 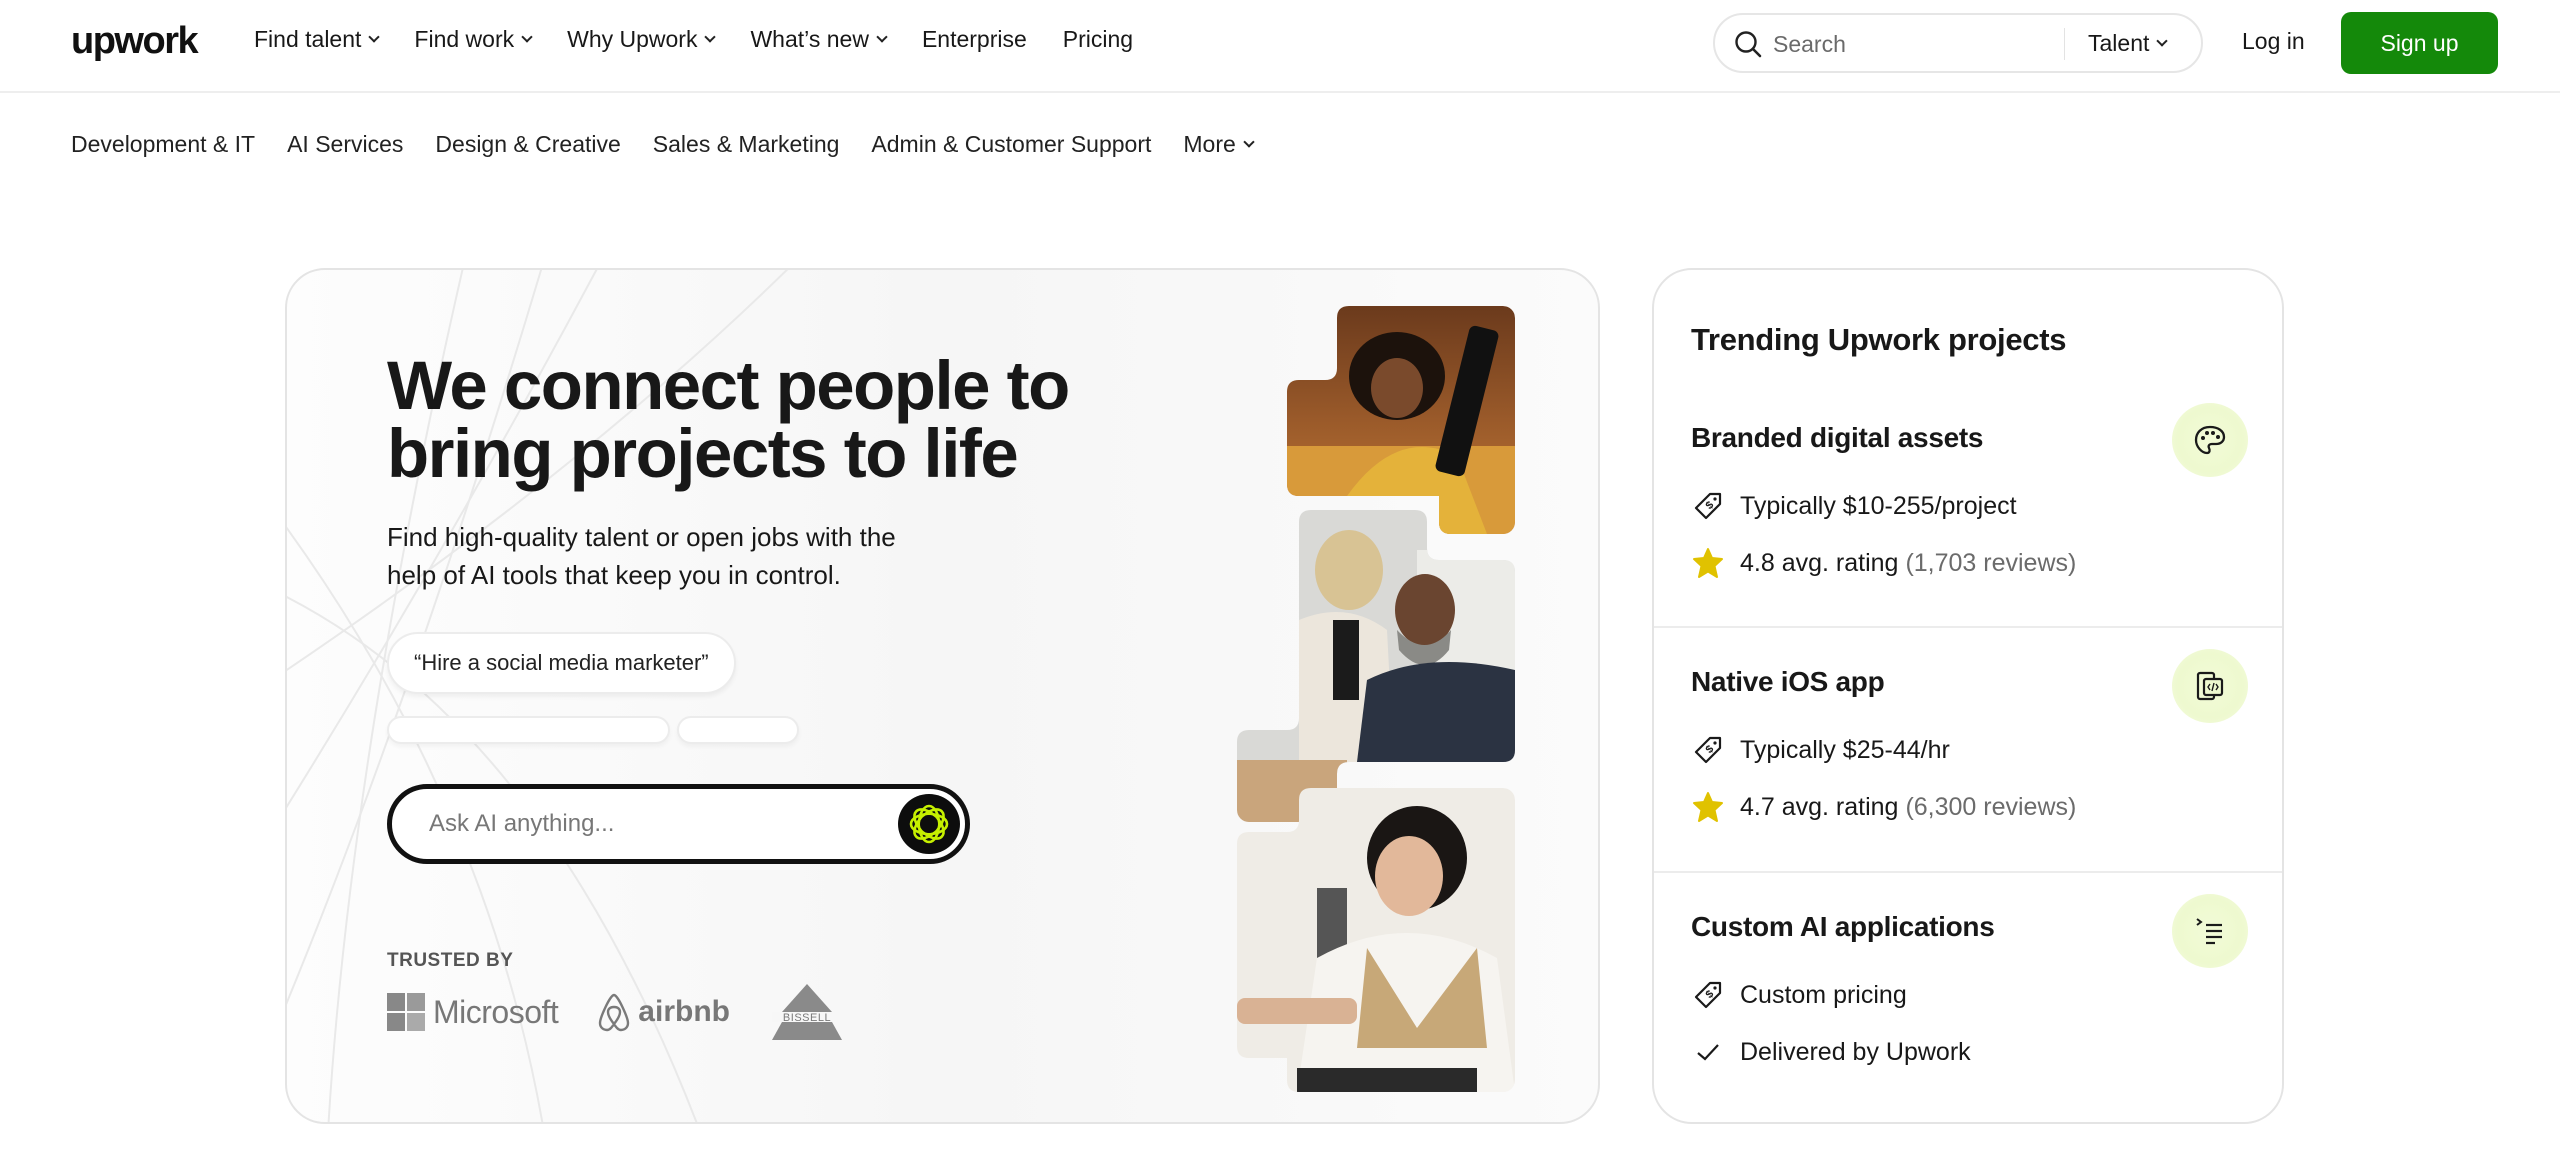 What do you see at coordinates (464, 39) in the screenshot?
I see `nav-label: Find work` at bounding box center [464, 39].